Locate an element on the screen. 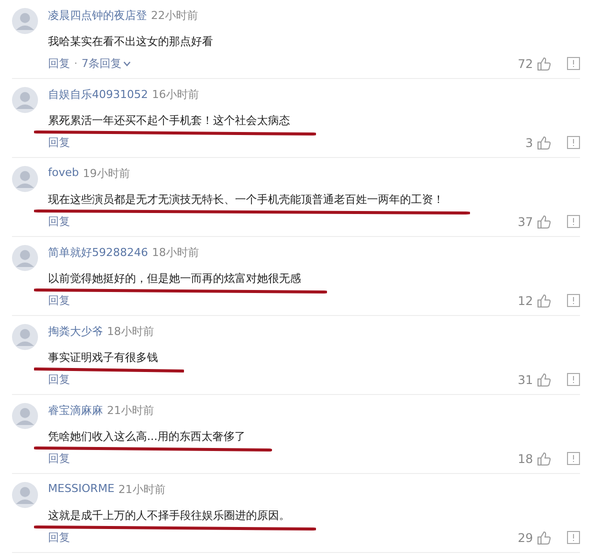 The image size is (600, 554). username-link: 凌晨四点钟的夜店登 is located at coordinates (97, 15).